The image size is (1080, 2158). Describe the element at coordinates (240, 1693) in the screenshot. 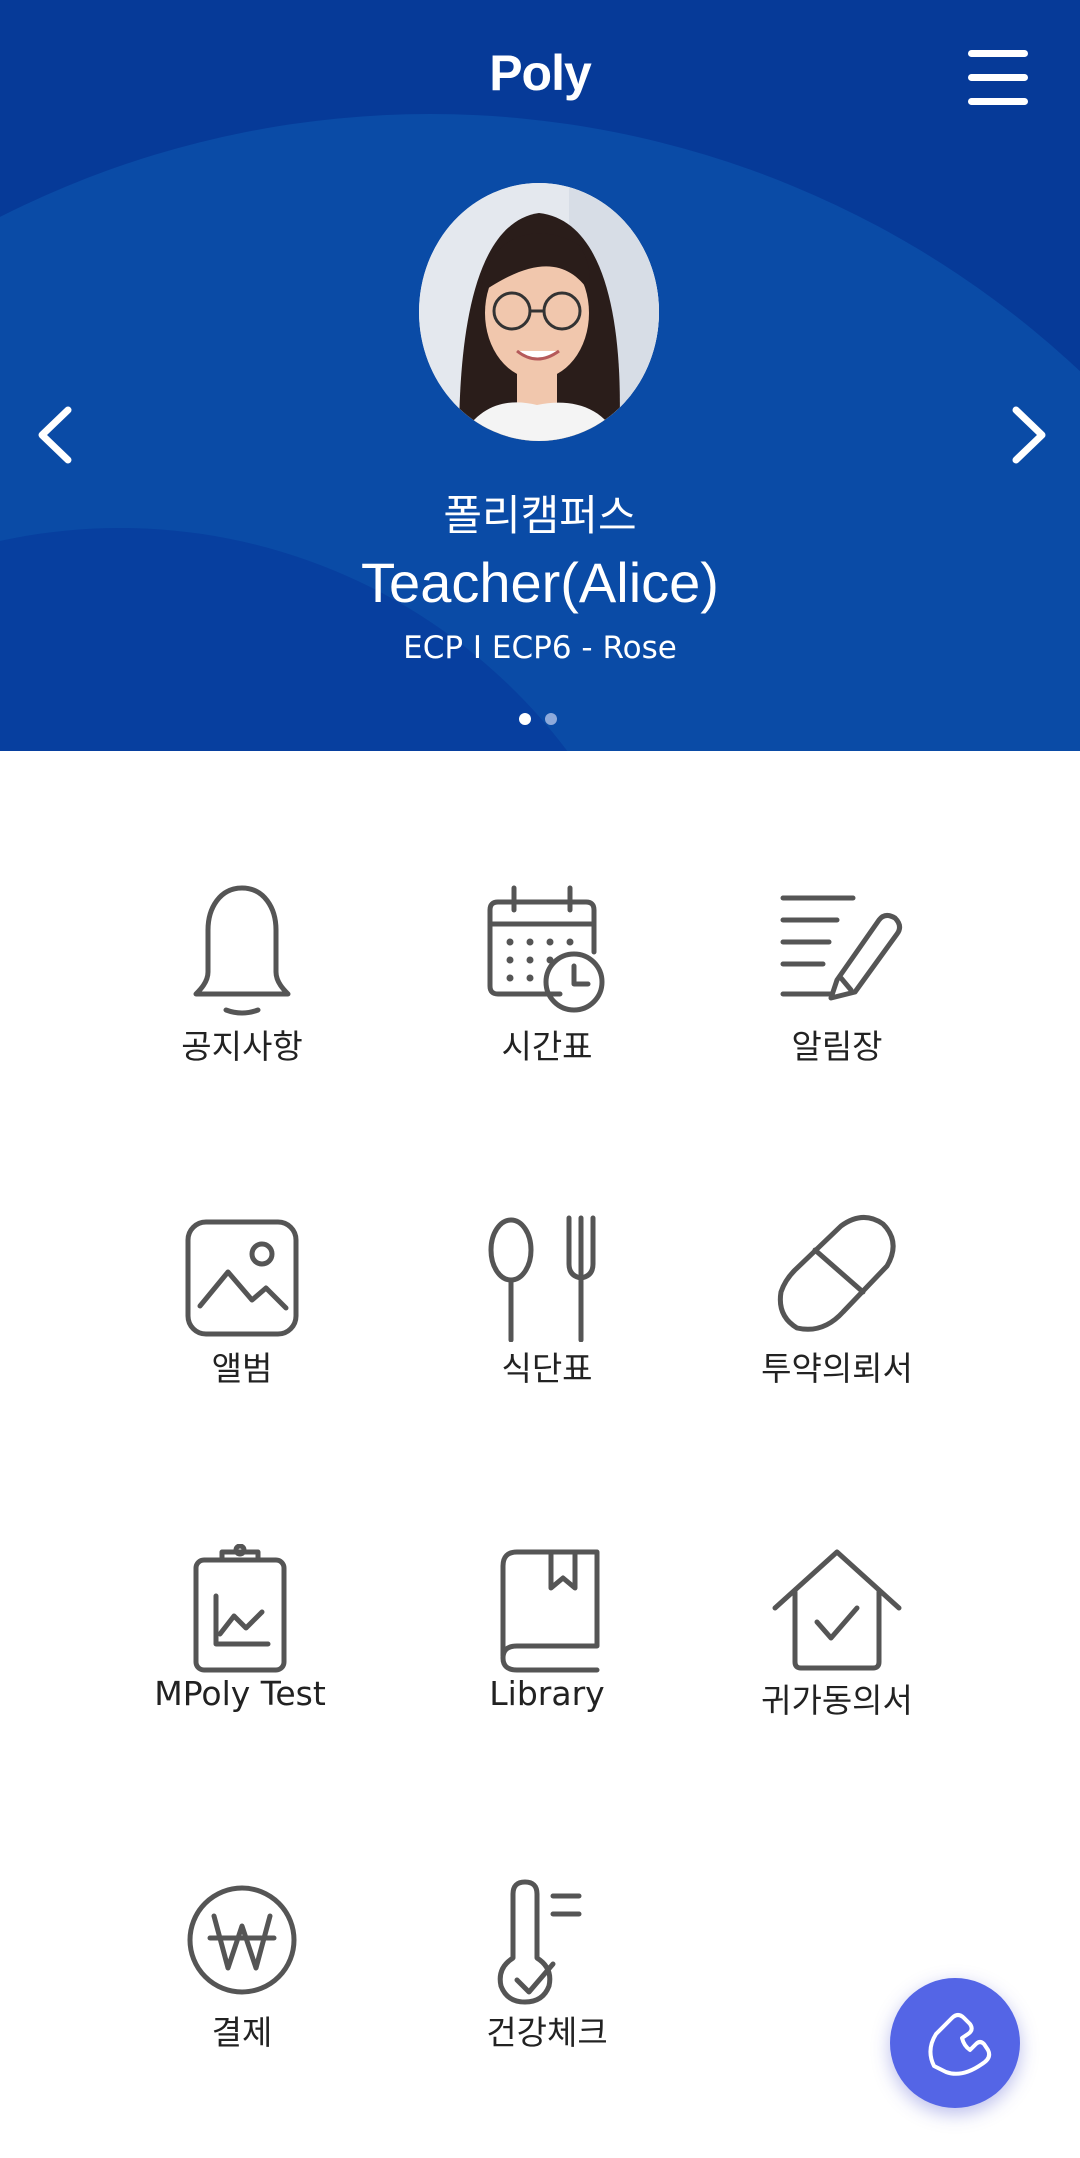

I see `menu-item-label: MPoly Test` at that location.